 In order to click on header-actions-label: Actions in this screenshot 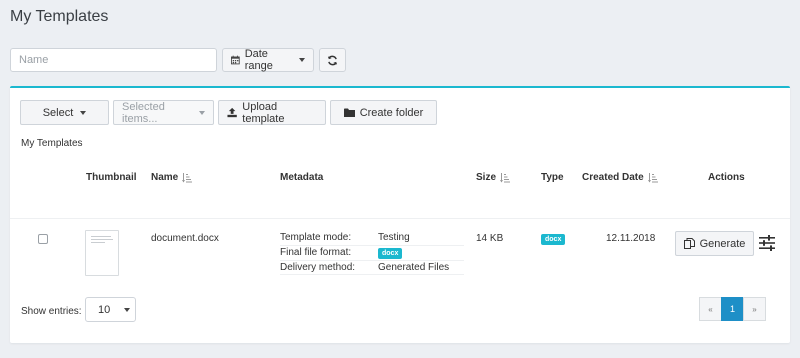, I will do `click(726, 177)`.